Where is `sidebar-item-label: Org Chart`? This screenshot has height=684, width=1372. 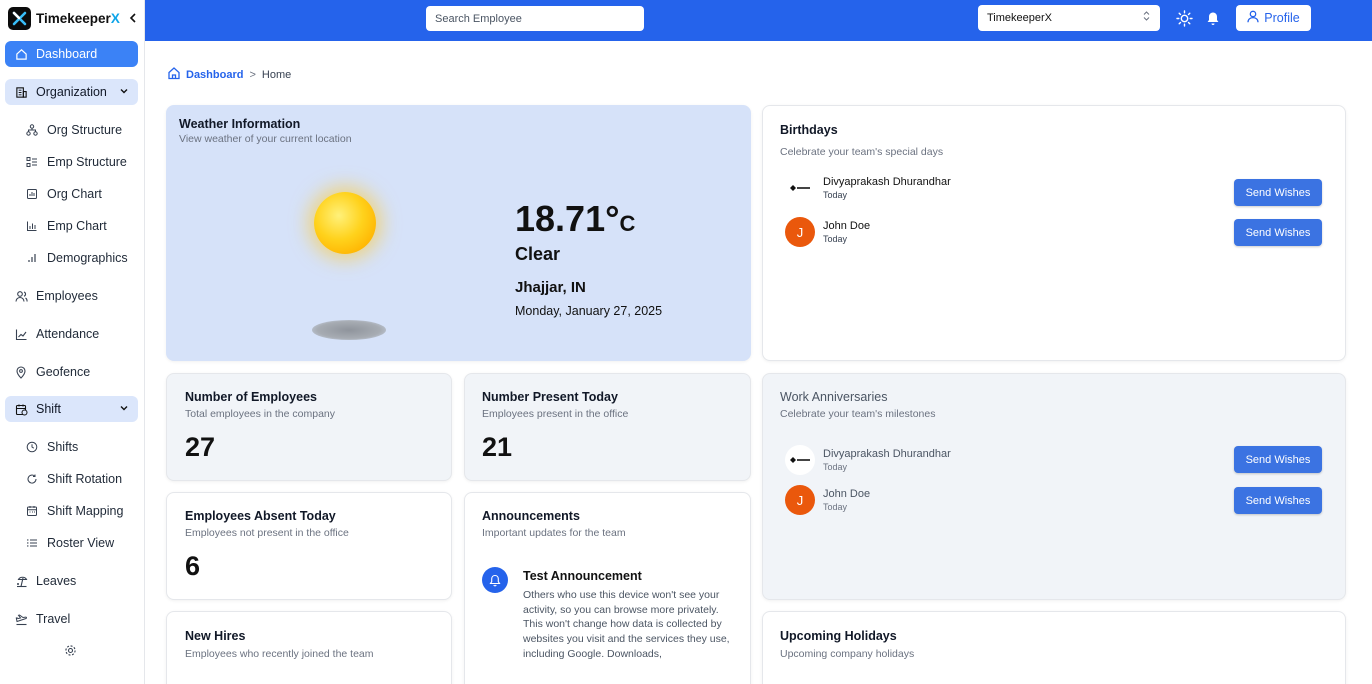
sidebar-item-label: Org Chart is located at coordinates (74, 194).